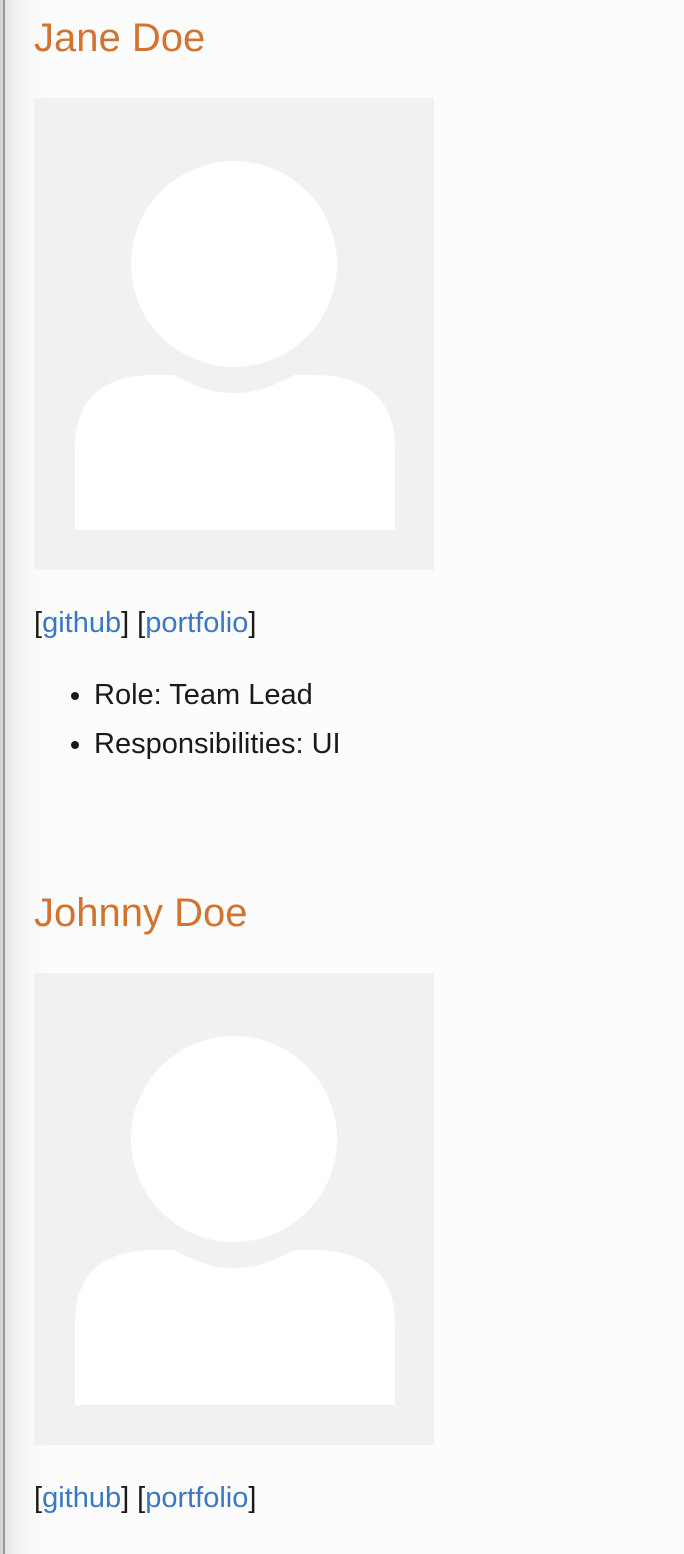 This screenshot has height=1554, width=684. Describe the element at coordinates (374, 695) in the screenshot. I see `detail-role: Role: Team Lead` at that location.